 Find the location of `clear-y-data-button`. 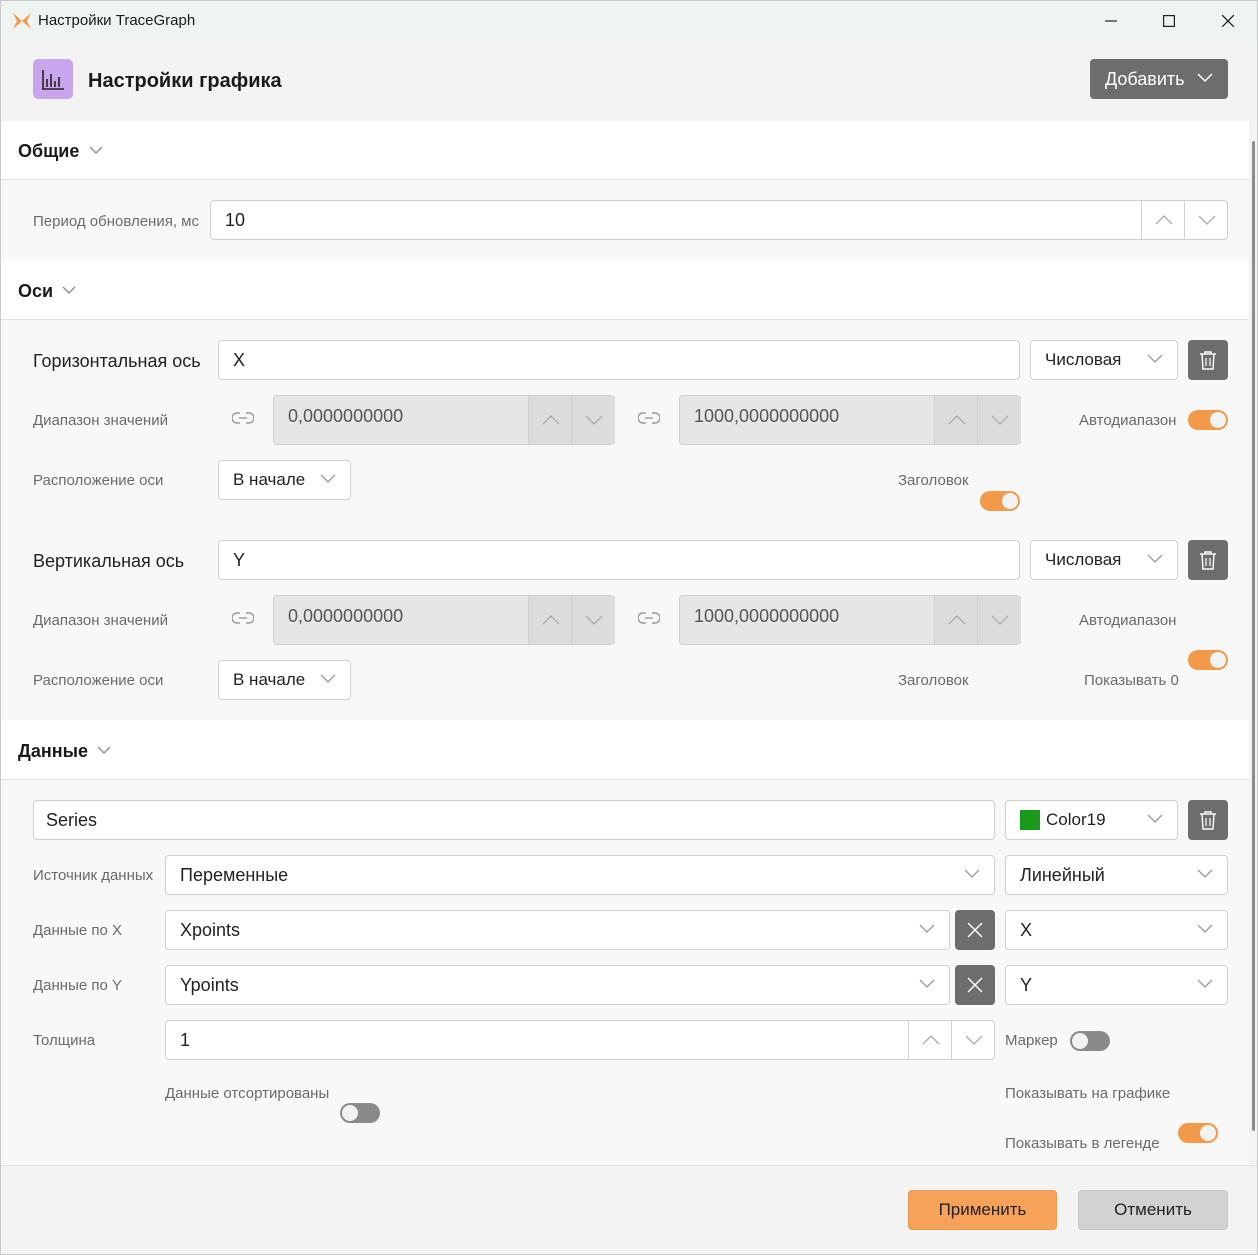

clear-y-data-button is located at coordinates (975, 985).